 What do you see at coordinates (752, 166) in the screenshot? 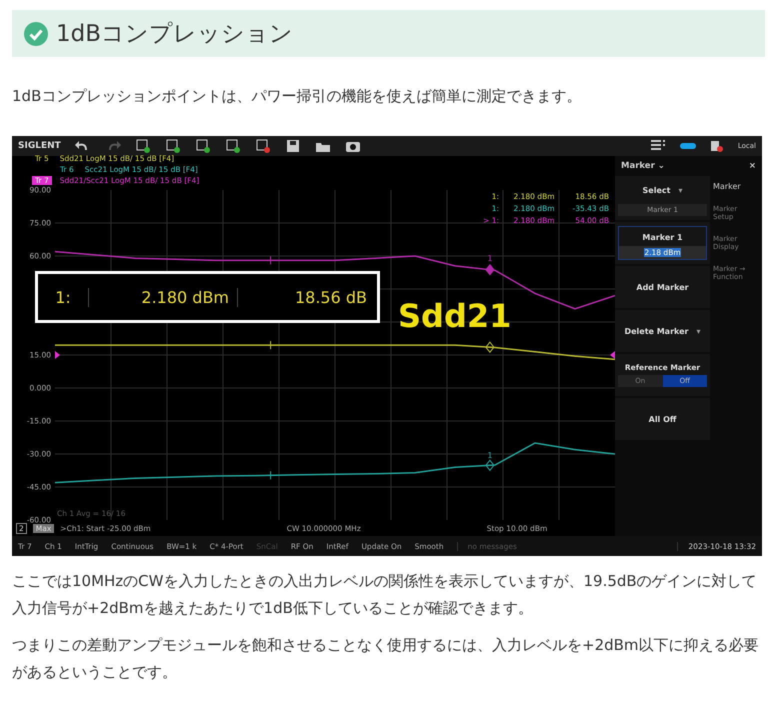
I see `close-icon: ×` at bounding box center [752, 166].